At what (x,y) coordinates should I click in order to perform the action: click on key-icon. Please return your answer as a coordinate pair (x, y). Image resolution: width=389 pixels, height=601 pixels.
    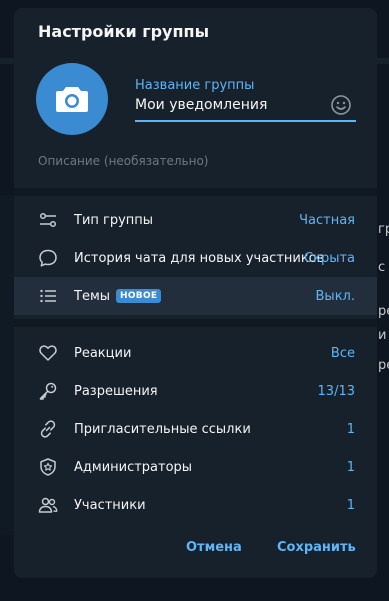
    Looking at the image, I should click on (48, 391).